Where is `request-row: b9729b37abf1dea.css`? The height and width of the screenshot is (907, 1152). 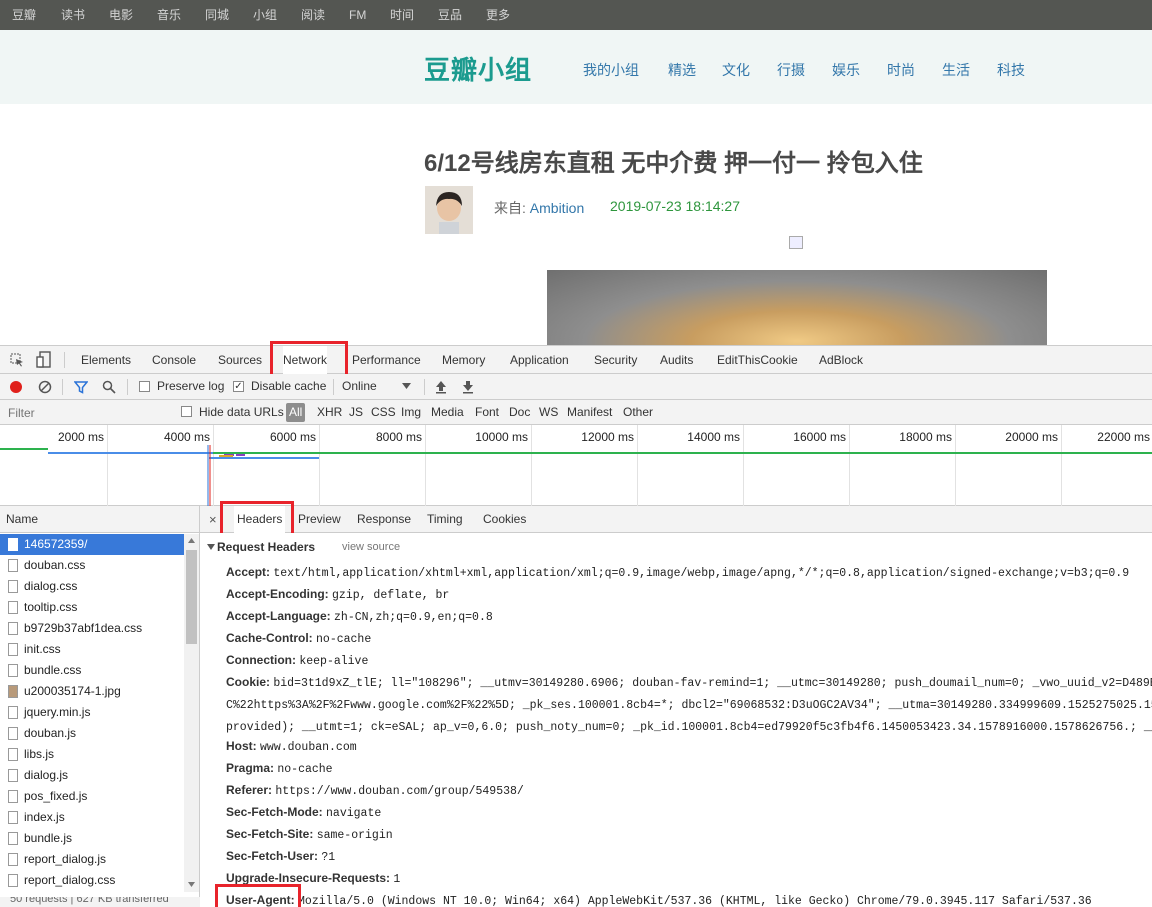
request-row: b9729b37abf1dea.css is located at coordinates (92, 628).